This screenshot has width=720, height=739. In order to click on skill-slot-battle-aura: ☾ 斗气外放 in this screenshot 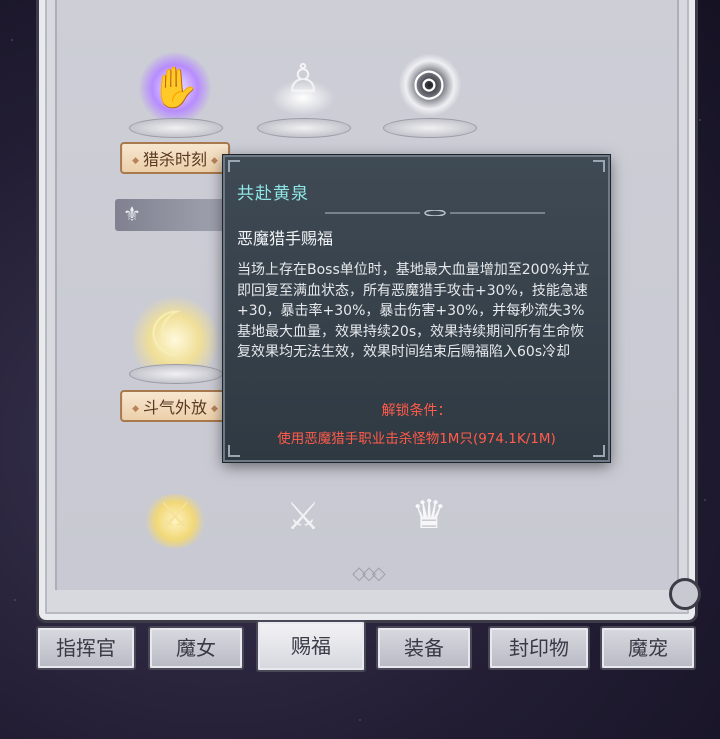, I will do `click(175, 362)`.